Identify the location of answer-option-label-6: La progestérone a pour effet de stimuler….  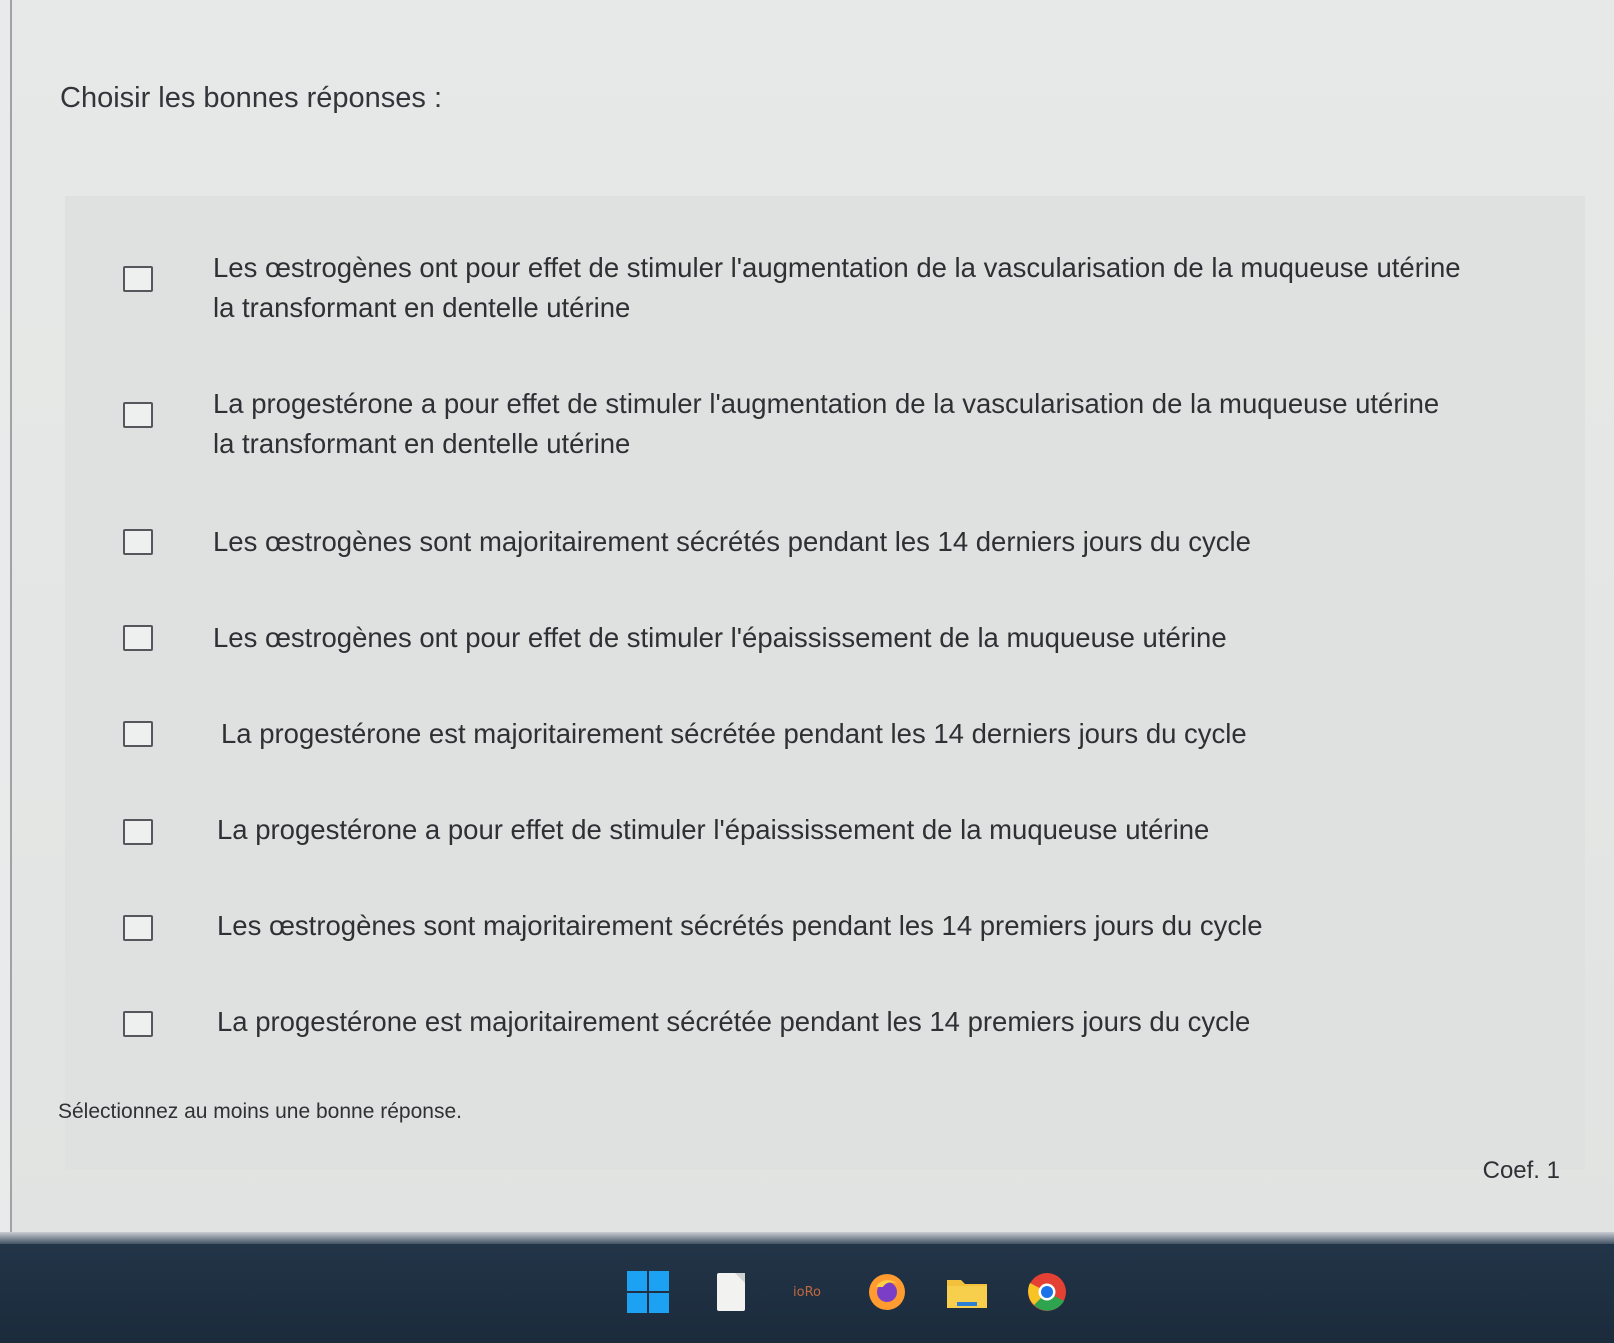
(713, 829).